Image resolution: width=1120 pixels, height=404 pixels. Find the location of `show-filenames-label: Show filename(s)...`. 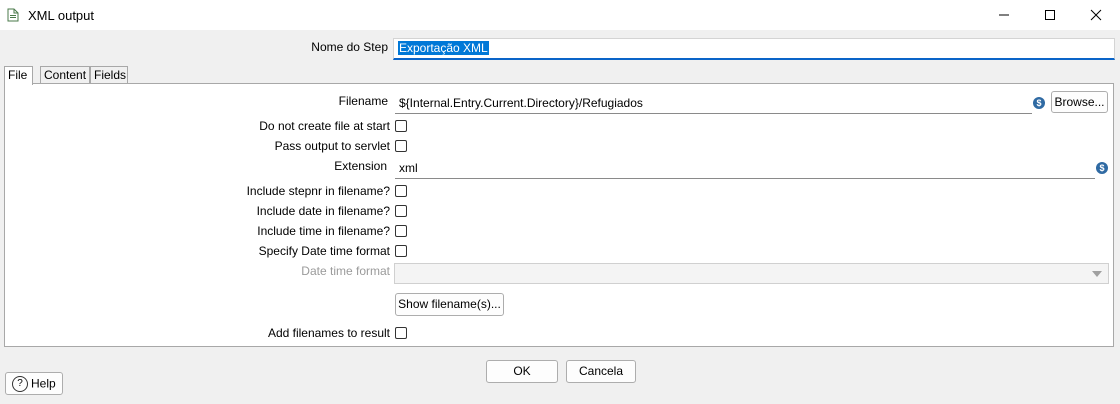

show-filenames-label: Show filename(s)... is located at coordinates (449, 304).